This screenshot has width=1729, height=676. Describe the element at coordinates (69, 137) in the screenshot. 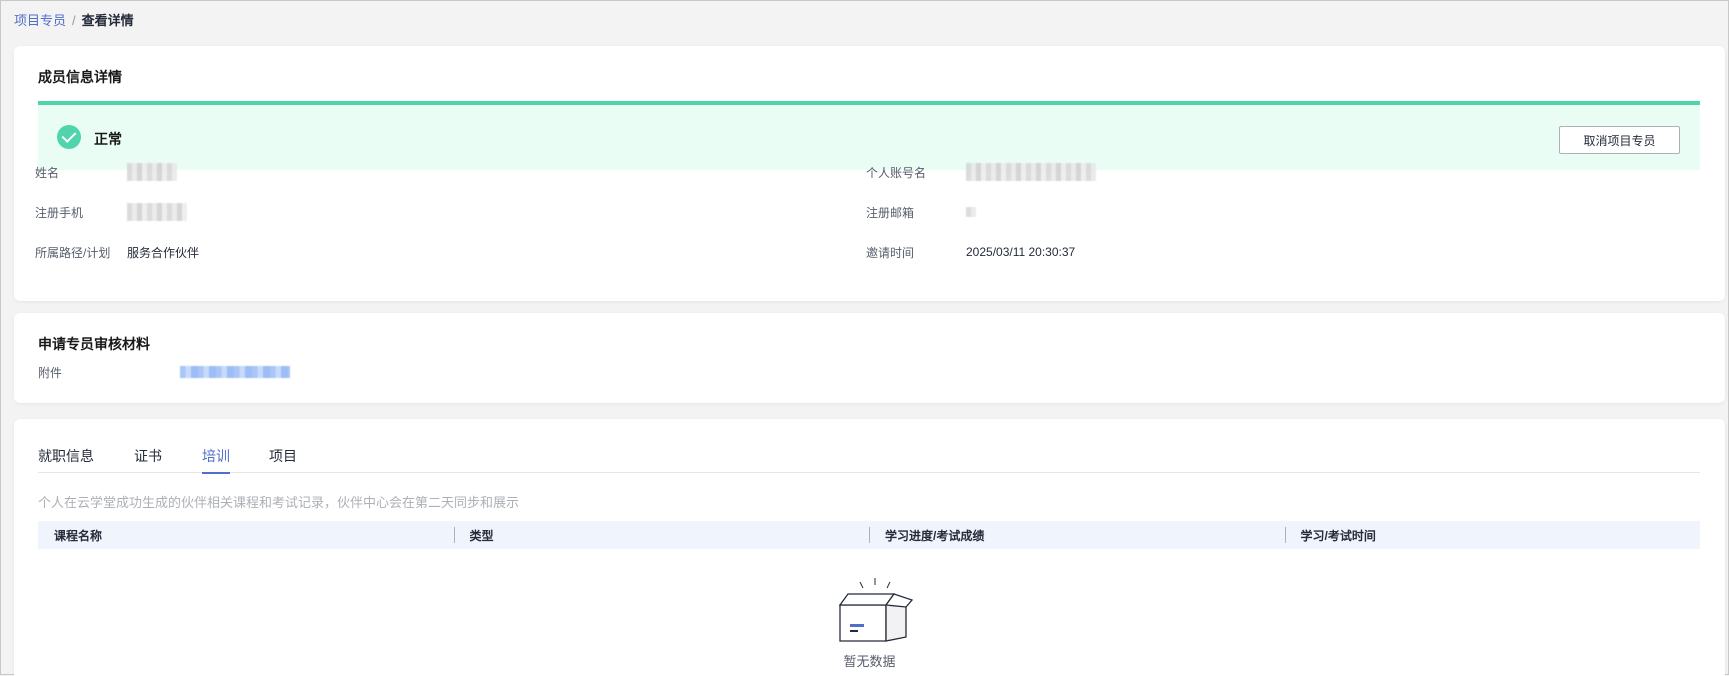

I see `check-circle-icon` at that location.